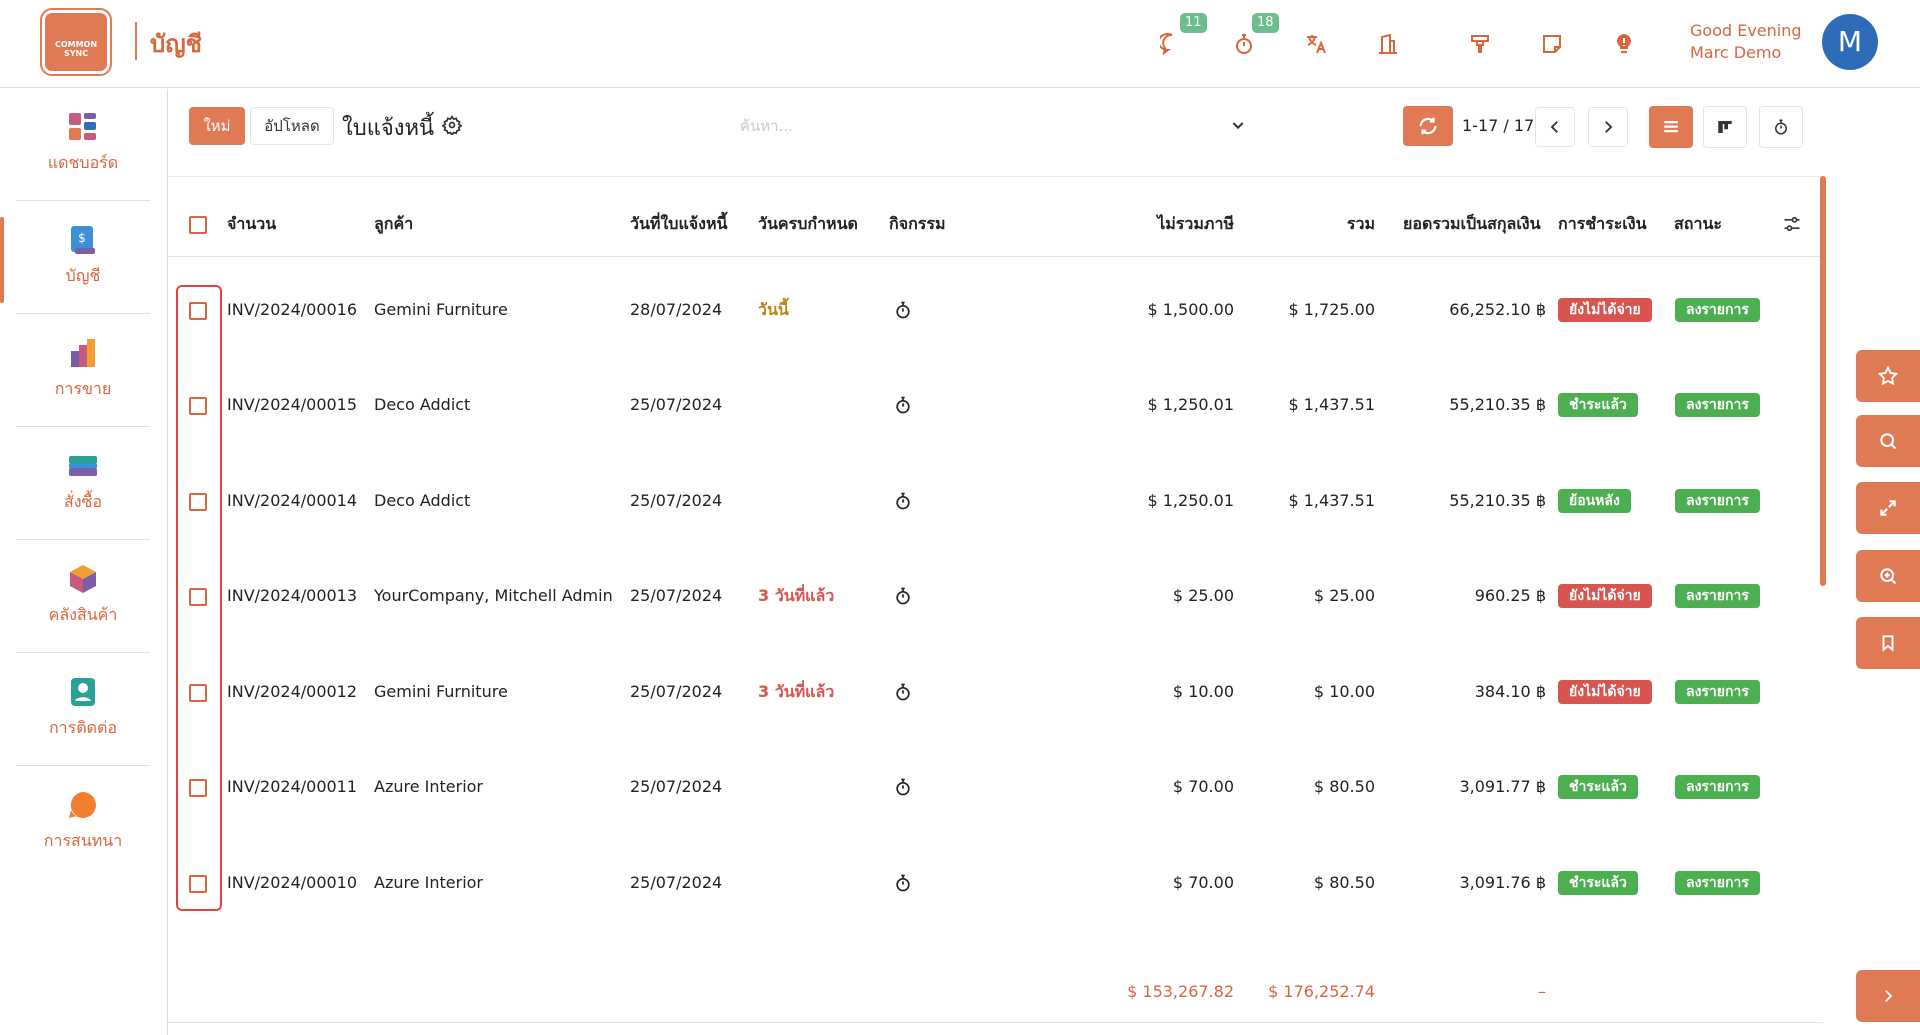 The height and width of the screenshot is (1035, 1920). I want to click on kanban-view-button, so click(1725, 127).